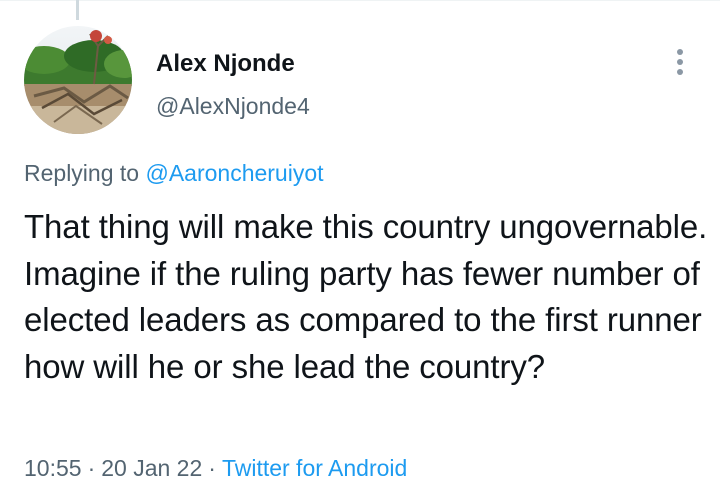  What do you see at coordinates (360, 0) in the screenshot?
I see `top-divider` at bounding box center [360, 0].